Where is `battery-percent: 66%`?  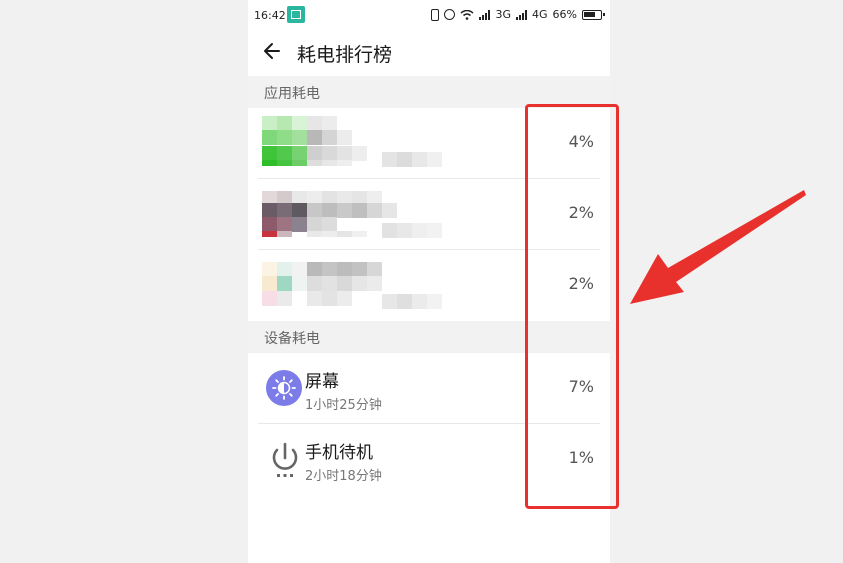 battery-percent: 66% is located at coordinates (564, 14).